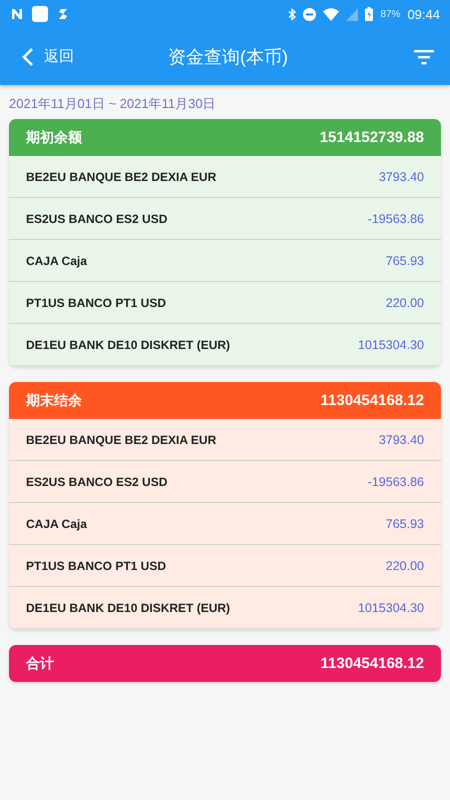 The image size is (450, 800). I want to click on section-title: 期初余额, so click(54, 137).